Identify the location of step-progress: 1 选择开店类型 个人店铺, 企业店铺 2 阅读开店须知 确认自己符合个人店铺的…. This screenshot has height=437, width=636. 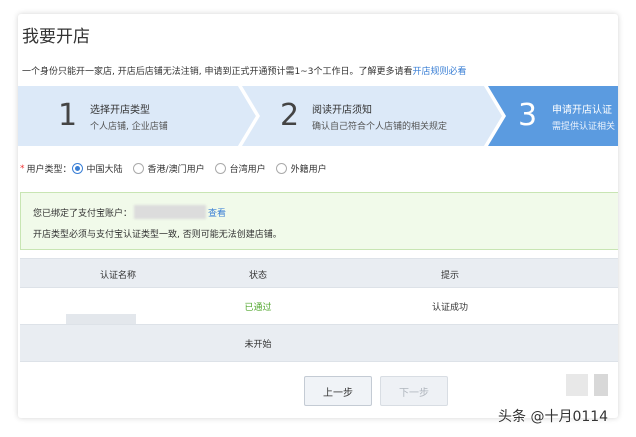
(318, 116).